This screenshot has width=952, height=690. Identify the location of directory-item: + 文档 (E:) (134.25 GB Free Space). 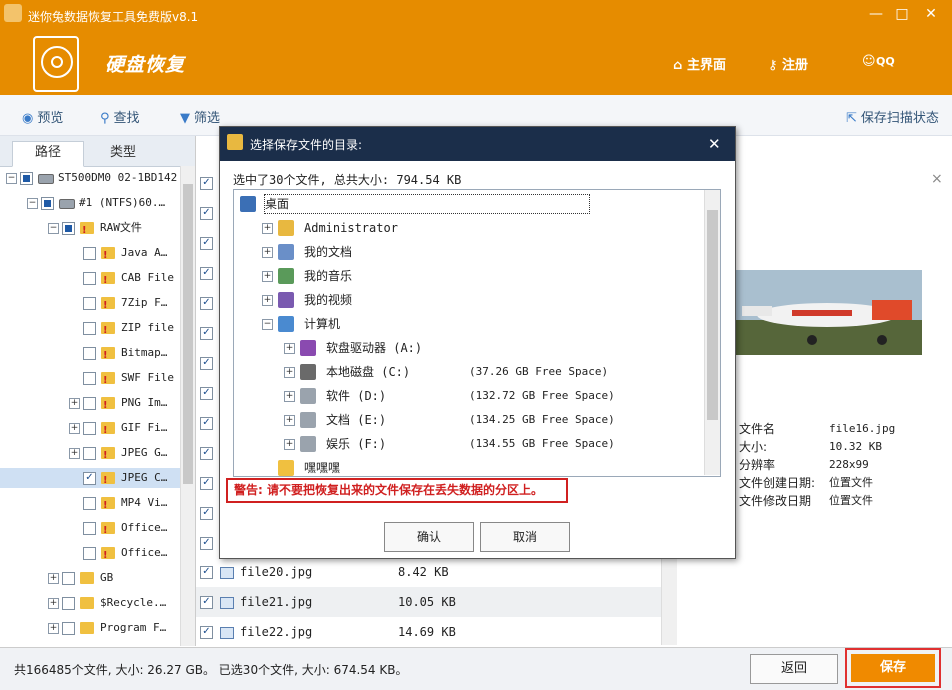
(468, 420).